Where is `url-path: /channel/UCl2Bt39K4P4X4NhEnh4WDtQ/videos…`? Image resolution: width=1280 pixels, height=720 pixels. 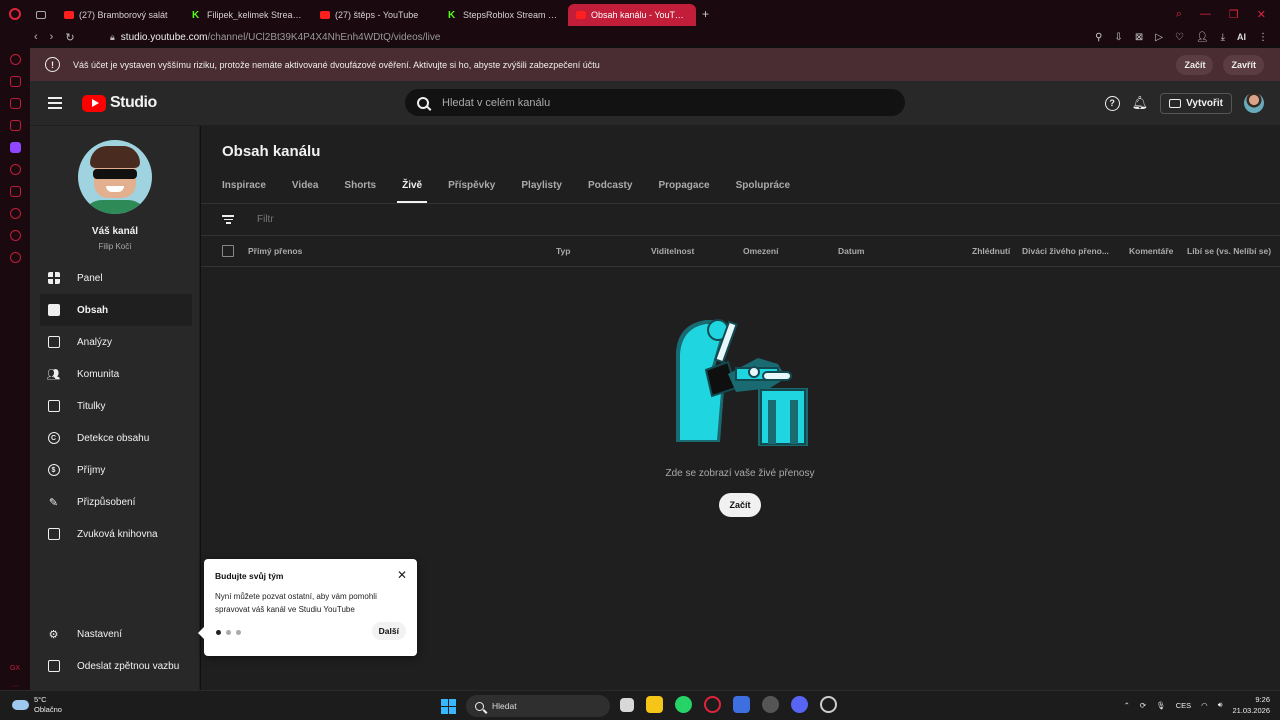 url-path: /channel/UCl2Bt39K4P4X4NhEnh4WDtQ/videos… is located at coordinates (324, 37).